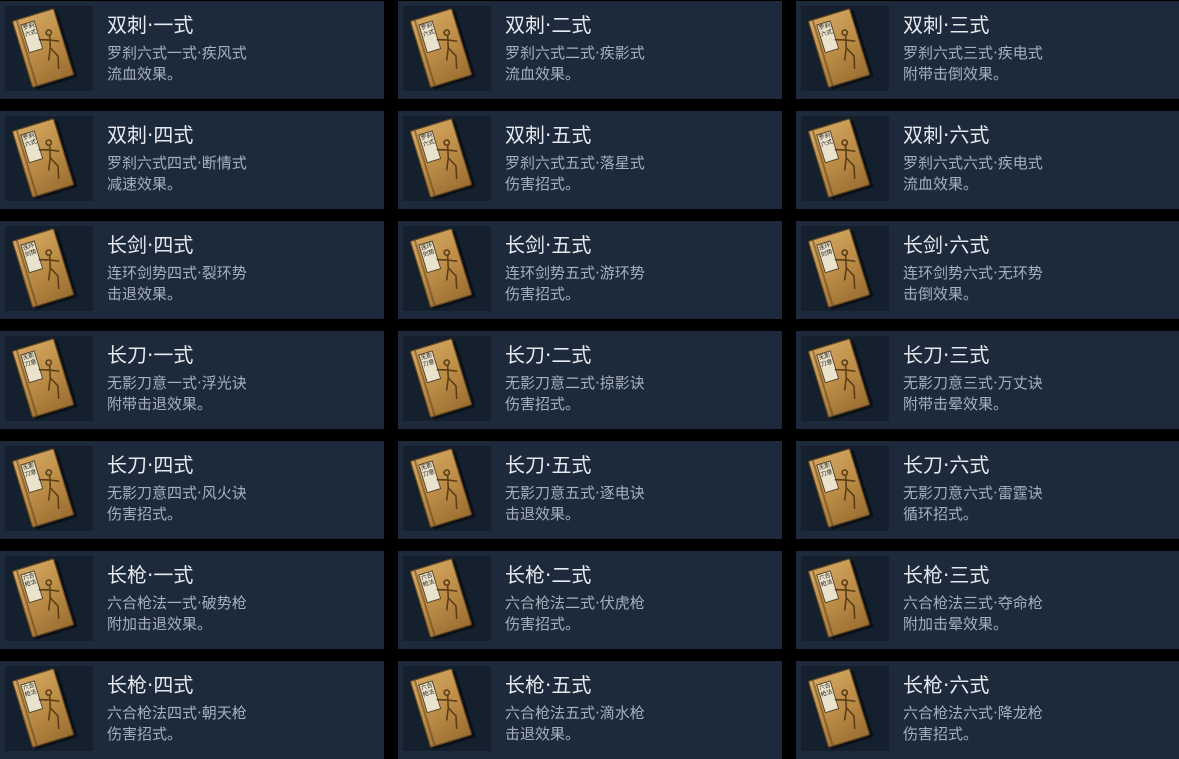  Describe the element at coordinates (145, 184) in the screenshot. I see `skill-effect: 减速效果。` at that location.